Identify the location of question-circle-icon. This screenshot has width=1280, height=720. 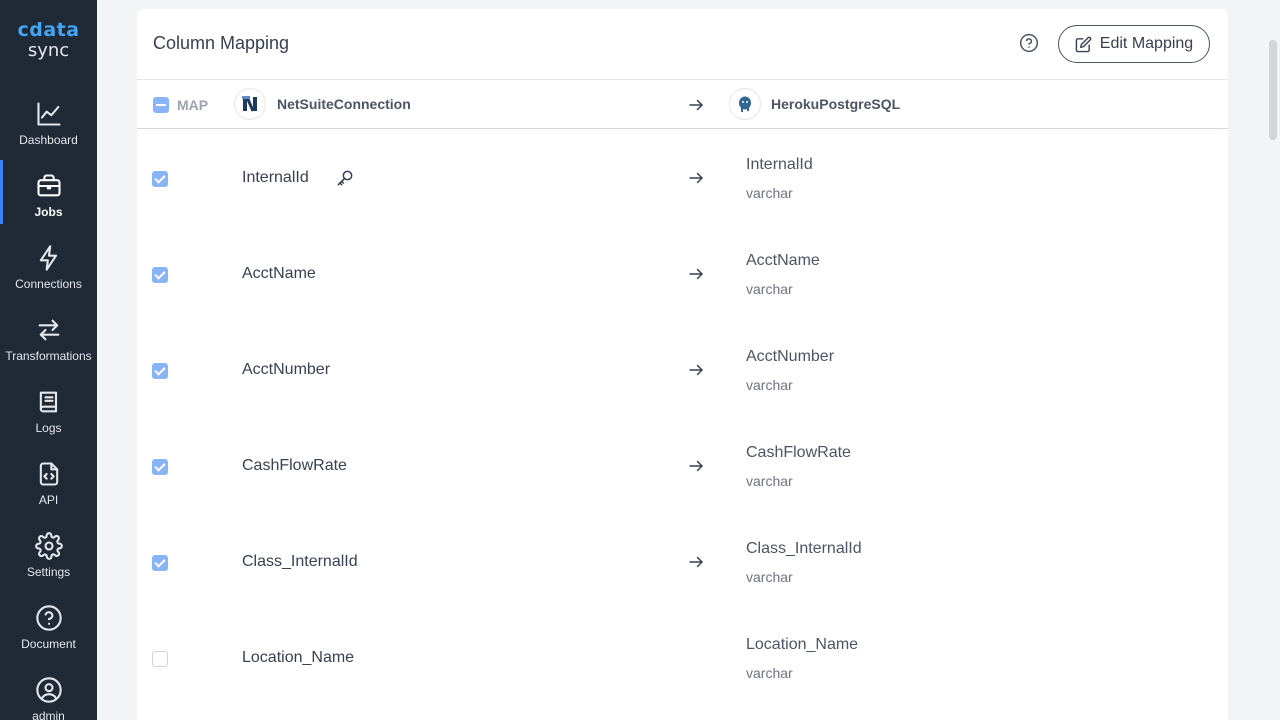
(49, 618).